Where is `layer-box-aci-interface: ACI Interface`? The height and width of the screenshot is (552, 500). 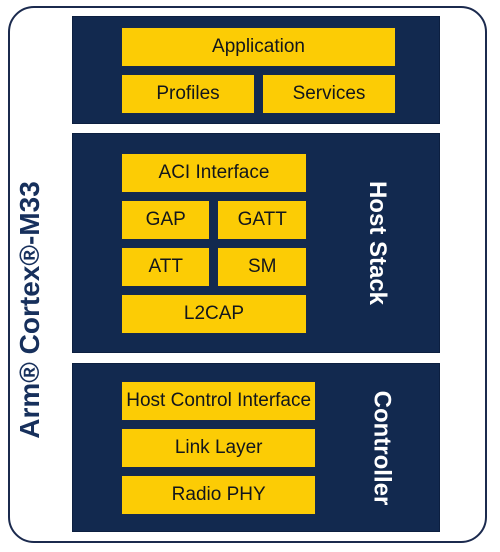
layer-box-aci-interface: ACI Interface is located at coordinates (214, 172).